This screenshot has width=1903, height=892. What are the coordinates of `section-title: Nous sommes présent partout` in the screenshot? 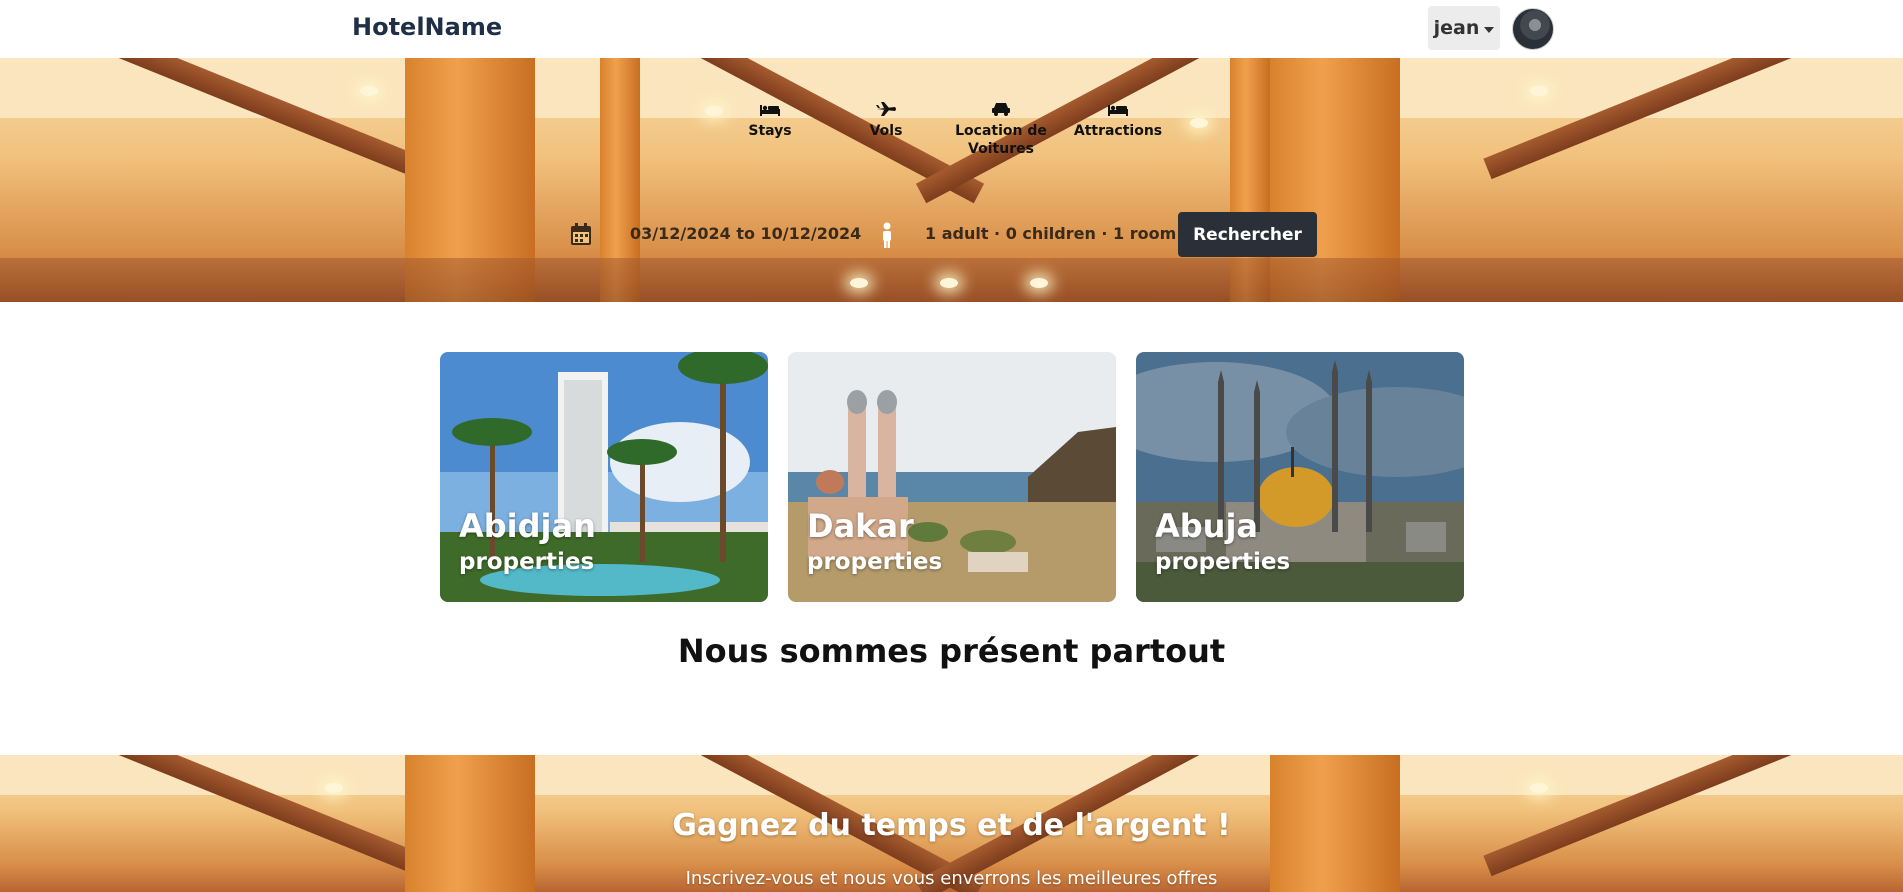 It's located at (951, 651).